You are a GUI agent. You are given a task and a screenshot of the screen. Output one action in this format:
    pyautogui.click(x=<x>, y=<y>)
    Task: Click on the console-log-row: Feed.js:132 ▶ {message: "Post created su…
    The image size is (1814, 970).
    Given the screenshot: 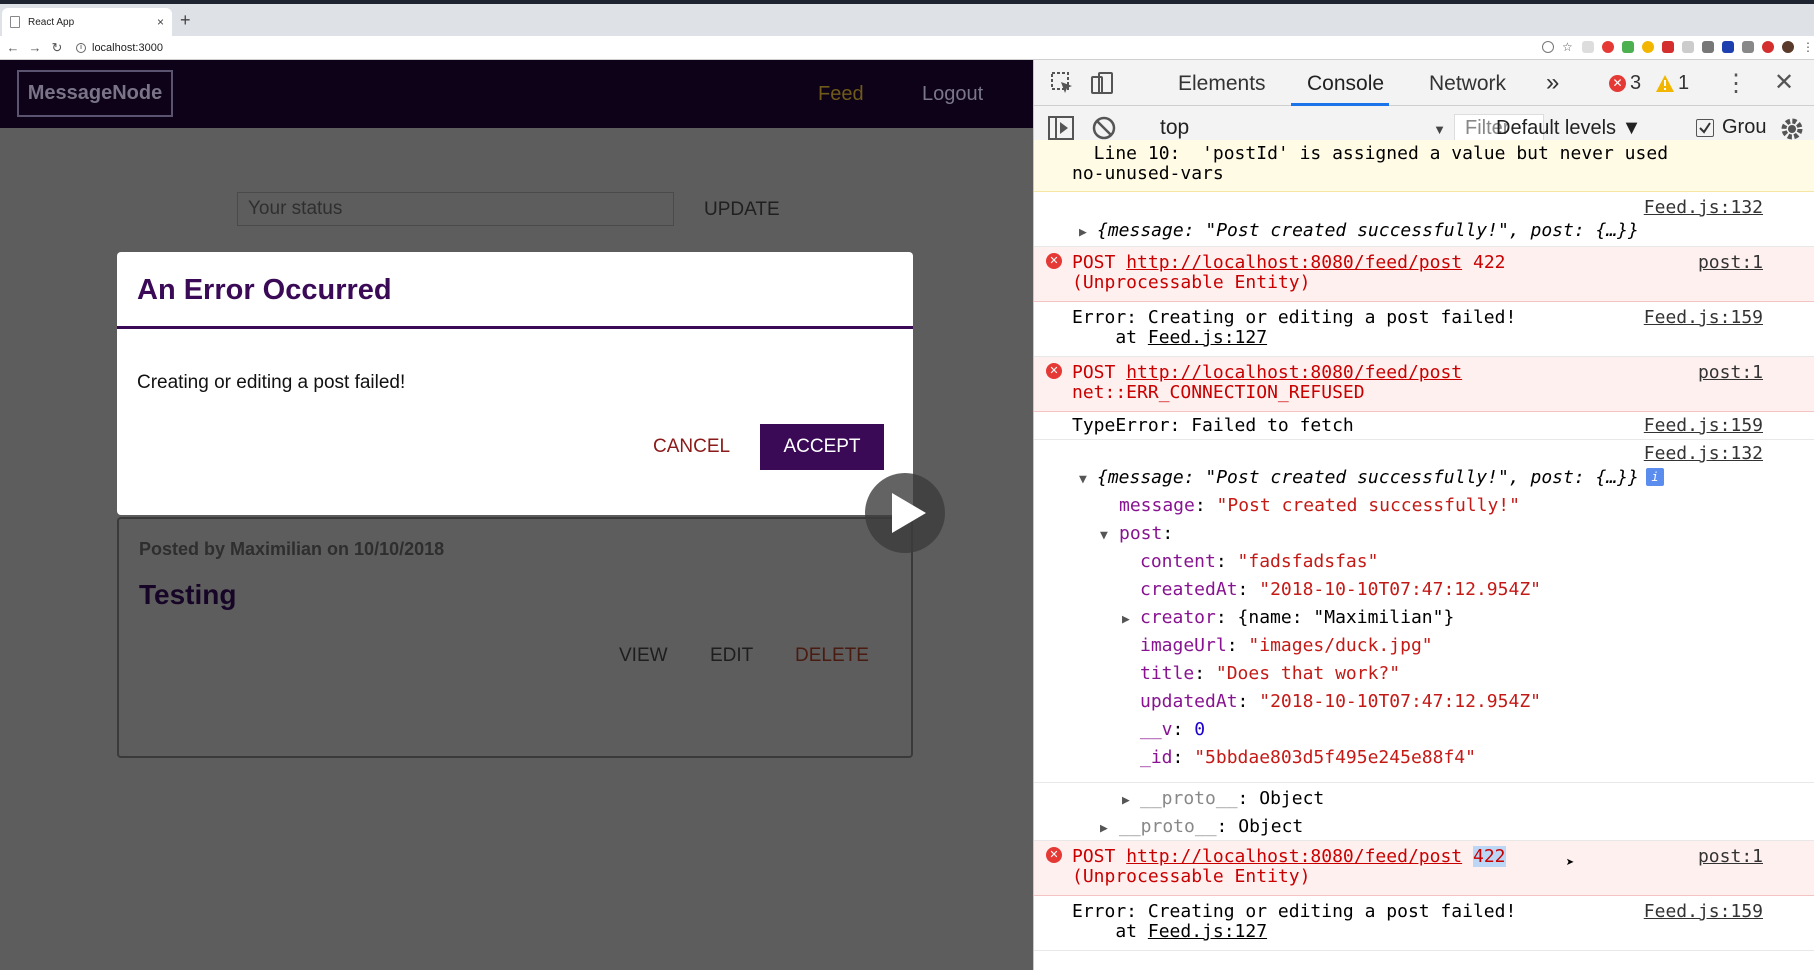 What is the action you would take?
    pyautogui.click(x=1424, y=219)
    